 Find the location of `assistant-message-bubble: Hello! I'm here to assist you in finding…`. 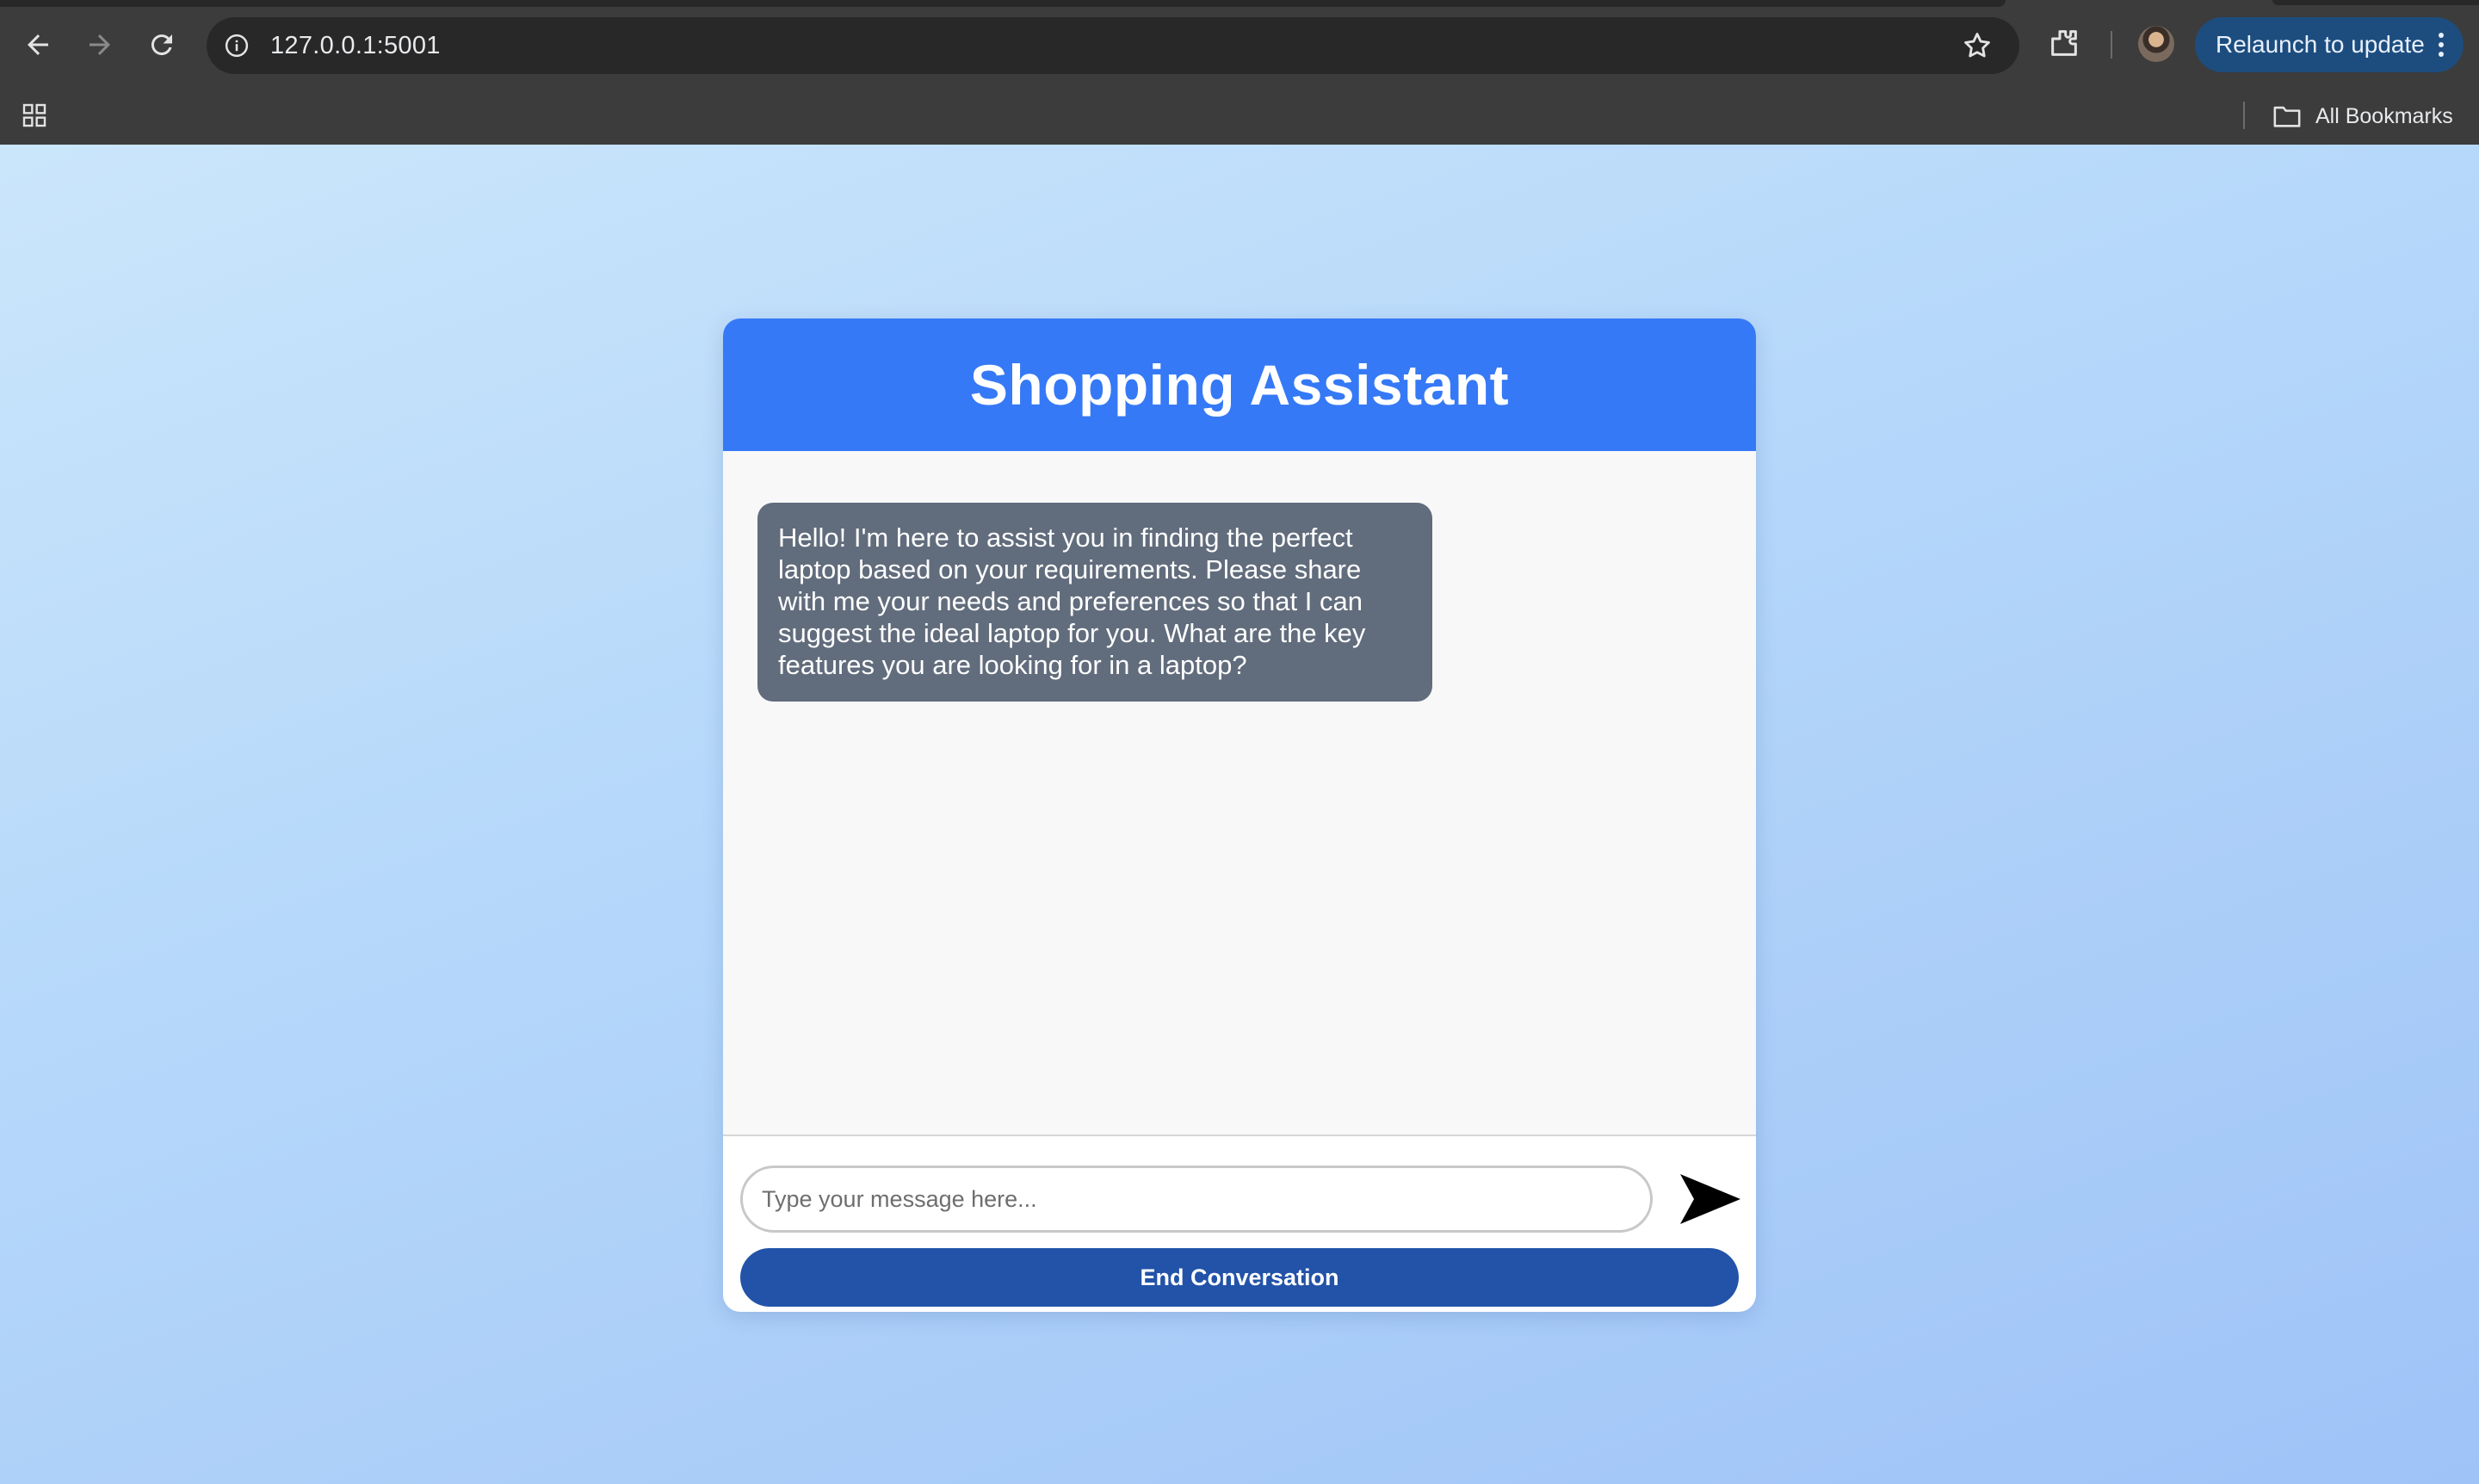

assistant-message-bubble: Hello! I'm here to assist you in finding… is located at coordinates (1094, 602).